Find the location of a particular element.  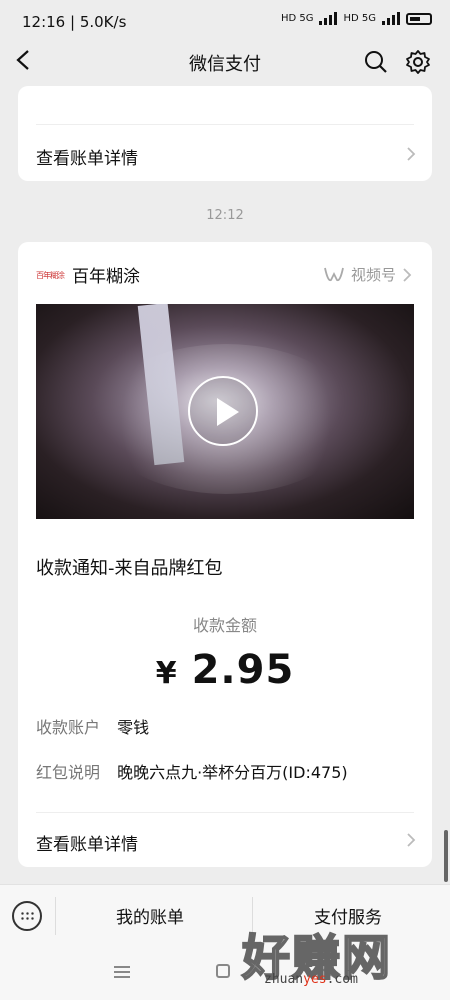

video-channel-icon is located at coordinates (334, 274).